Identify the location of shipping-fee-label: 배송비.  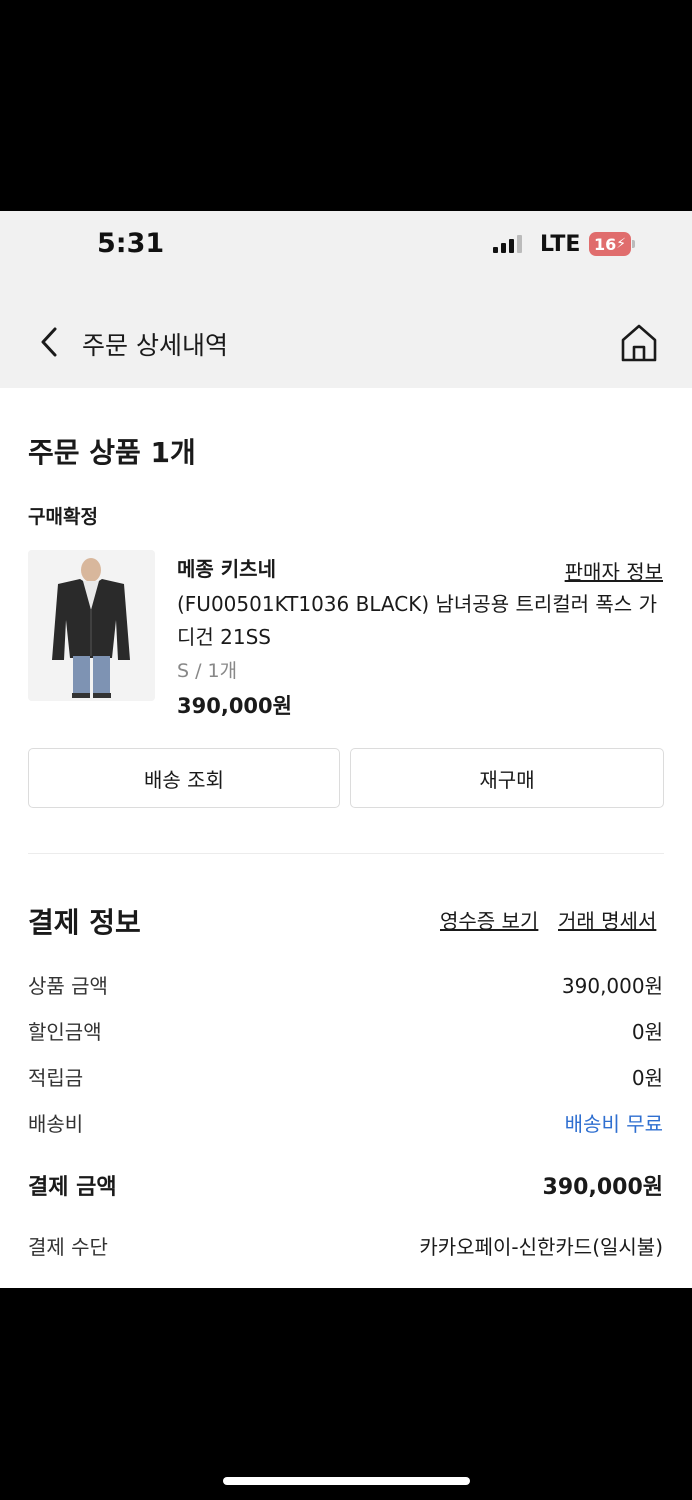
(56, 1124).